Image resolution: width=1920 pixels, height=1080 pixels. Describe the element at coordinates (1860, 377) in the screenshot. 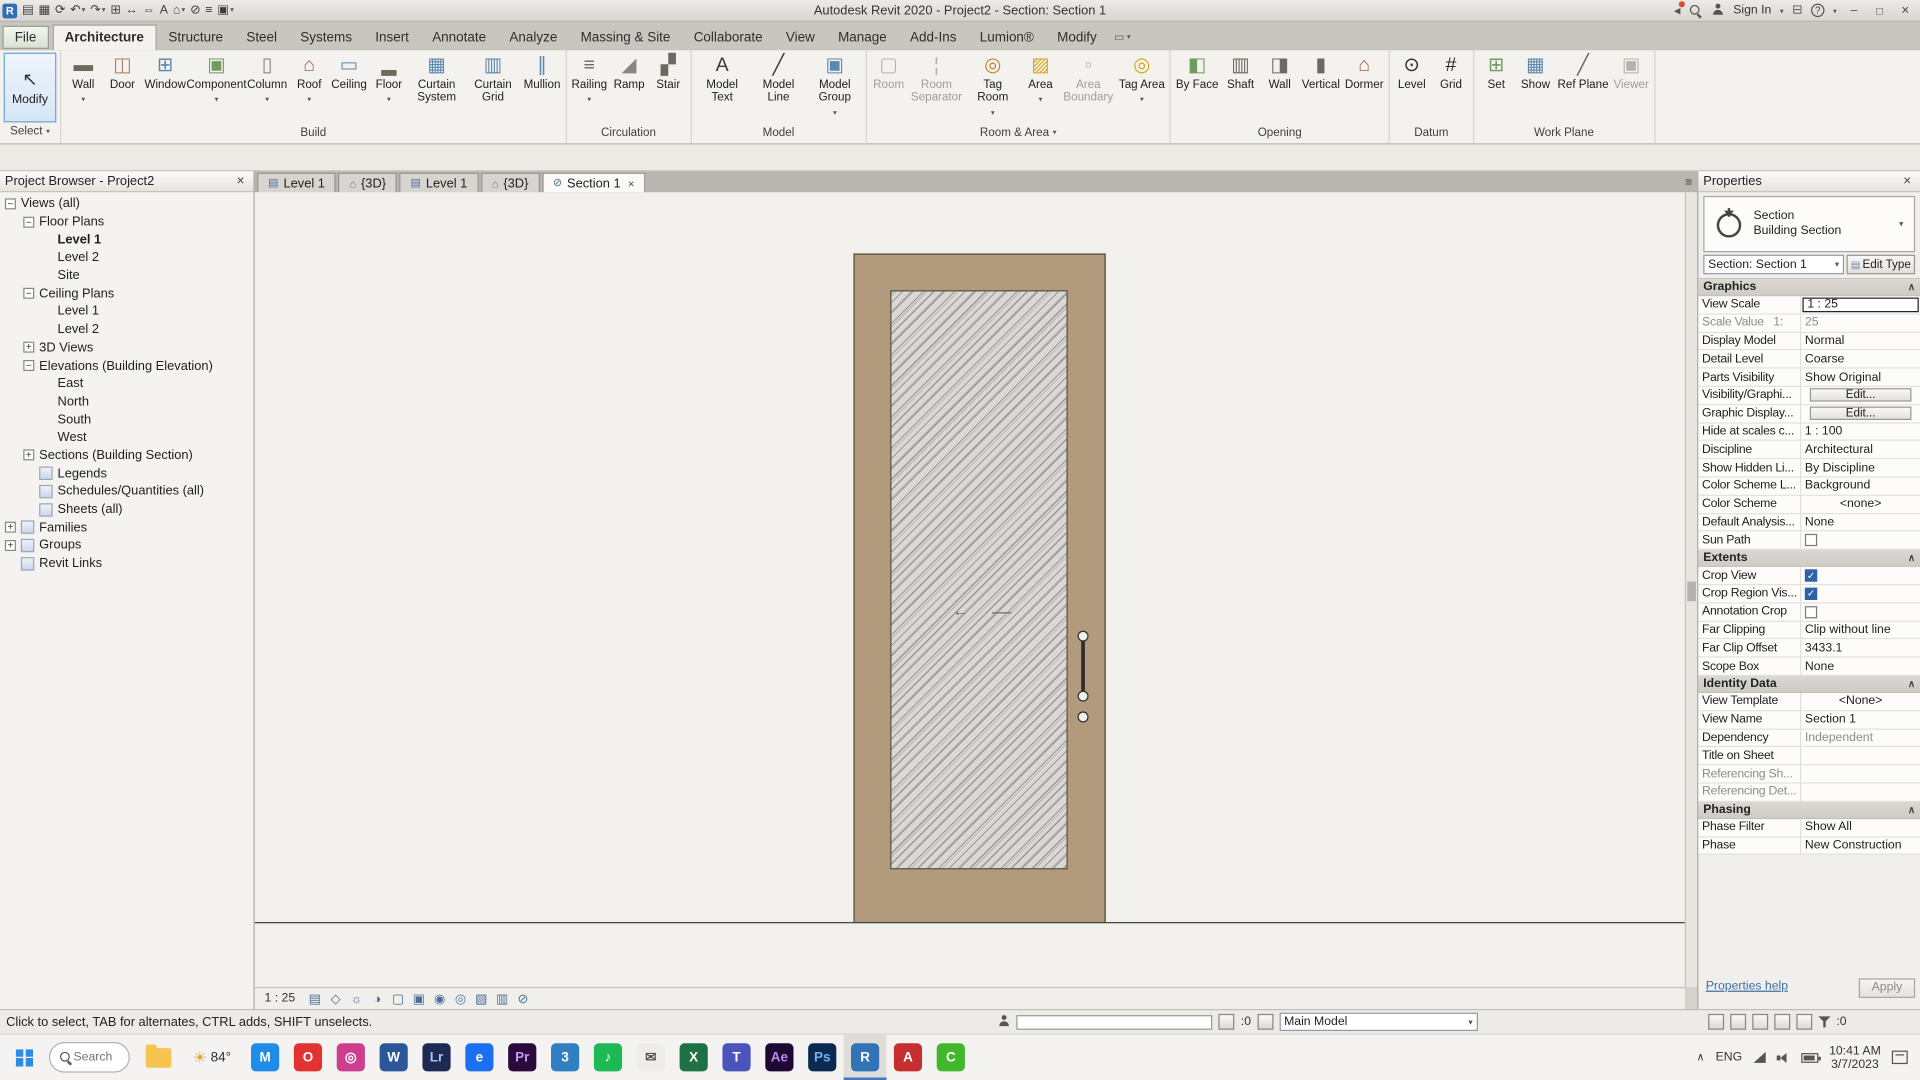

I see `property-value: Show Original Show Original` at that location.